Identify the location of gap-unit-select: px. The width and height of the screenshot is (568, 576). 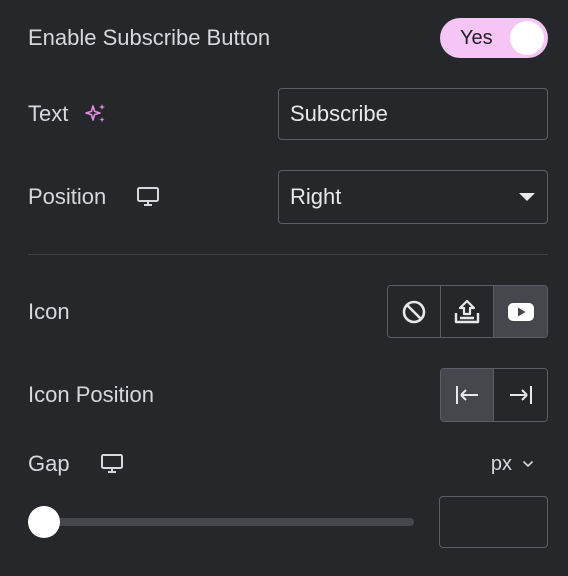
(512, 464).